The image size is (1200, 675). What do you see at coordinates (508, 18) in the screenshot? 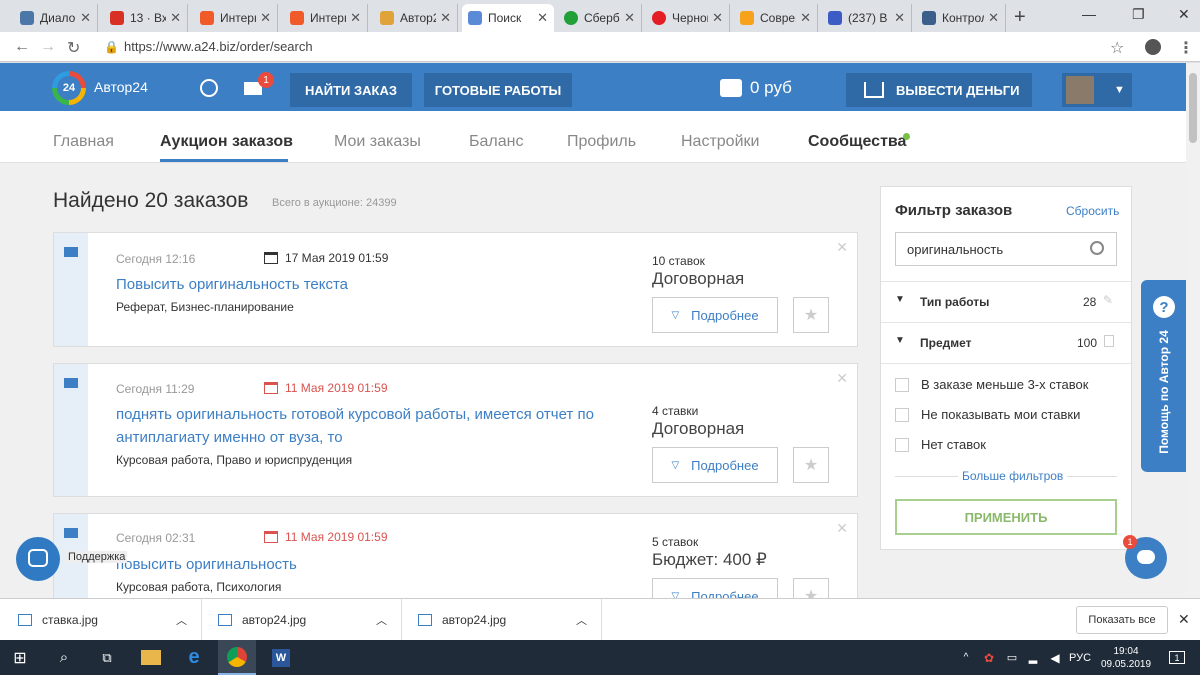
I see `browser-tab-active: Поиск ✕` at bounding box center [508, 18].